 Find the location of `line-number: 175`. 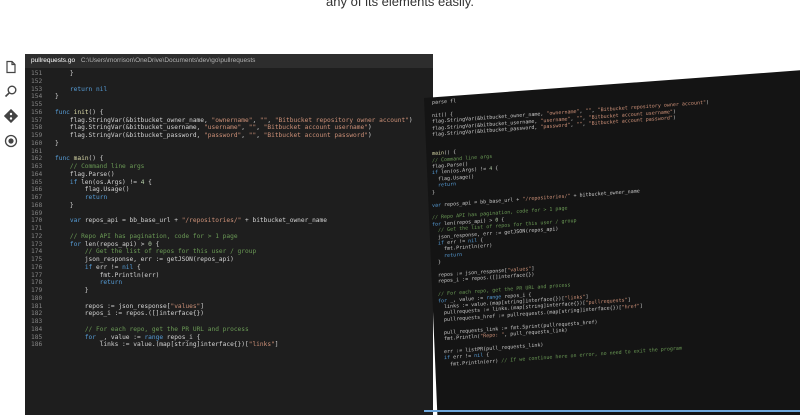

line-number: 175 is located at coordinates (37, 259).